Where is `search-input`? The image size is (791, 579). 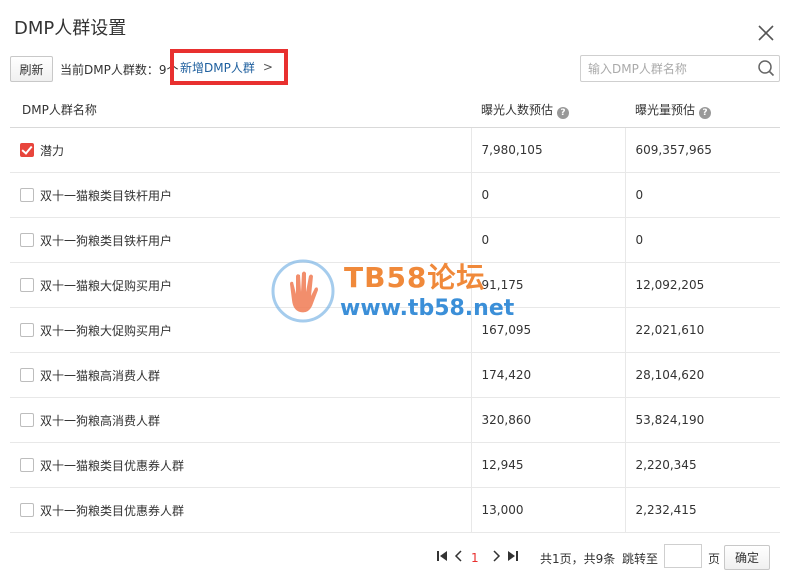 search-input is located at coordinates (668, 69).